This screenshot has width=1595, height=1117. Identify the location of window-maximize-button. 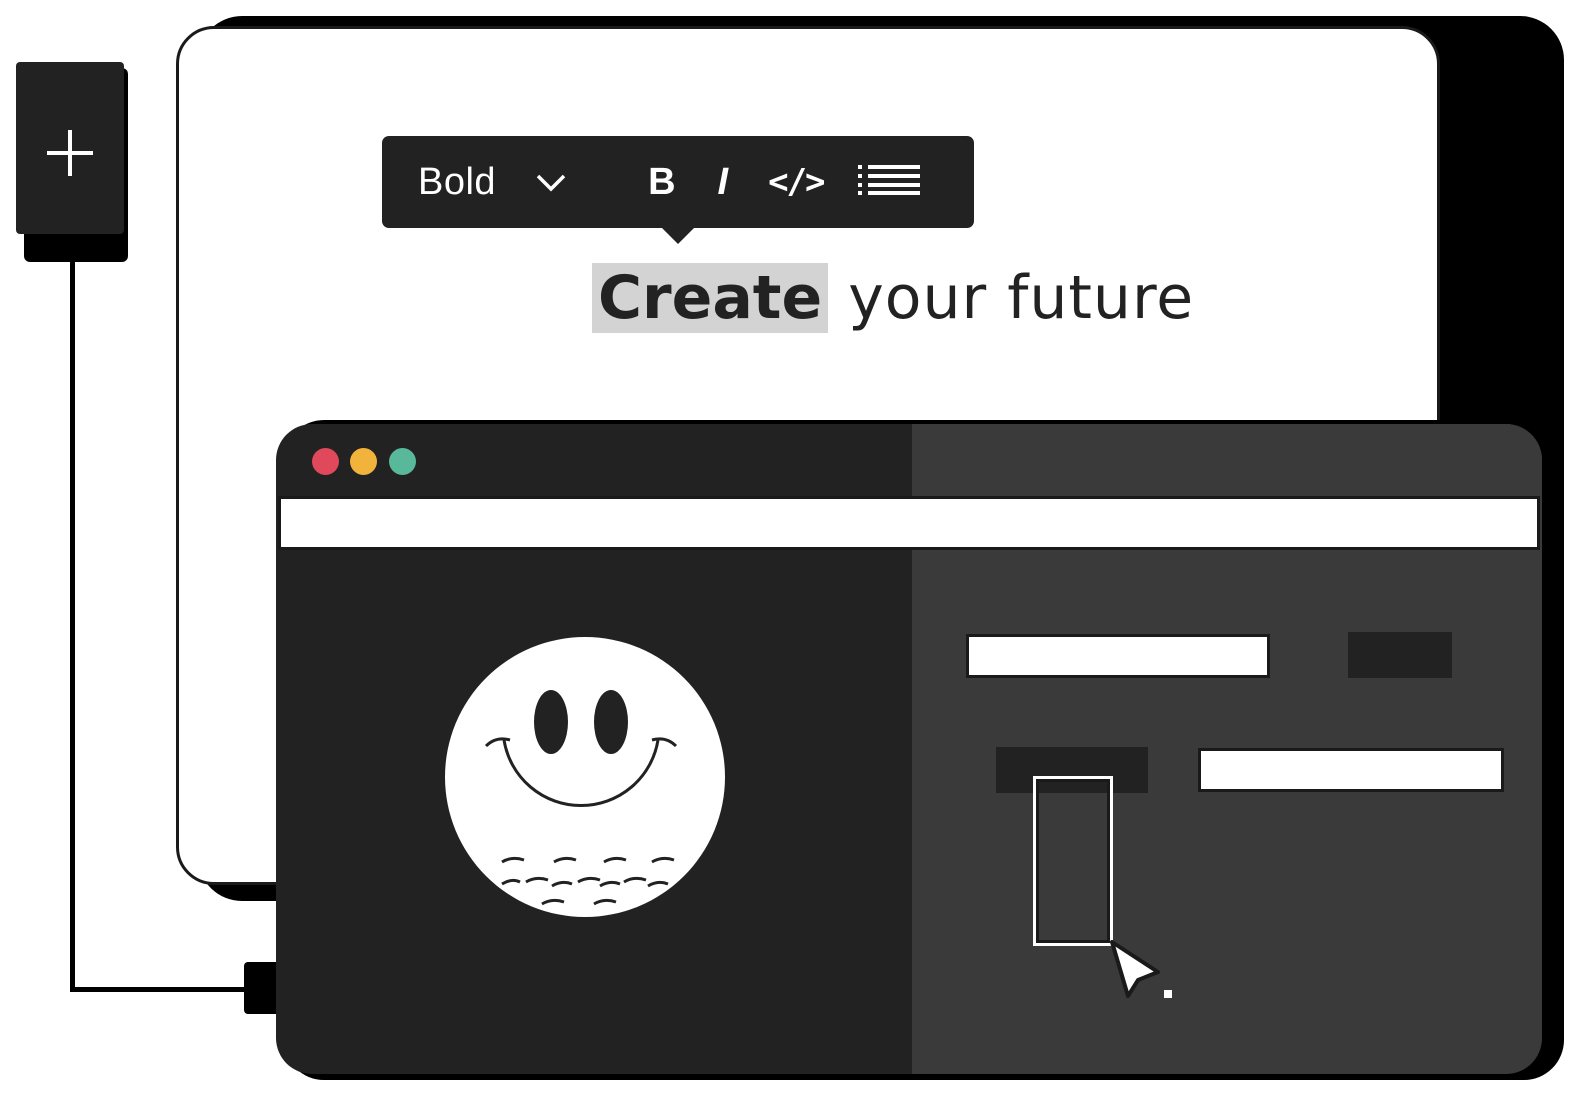
(402, 461).